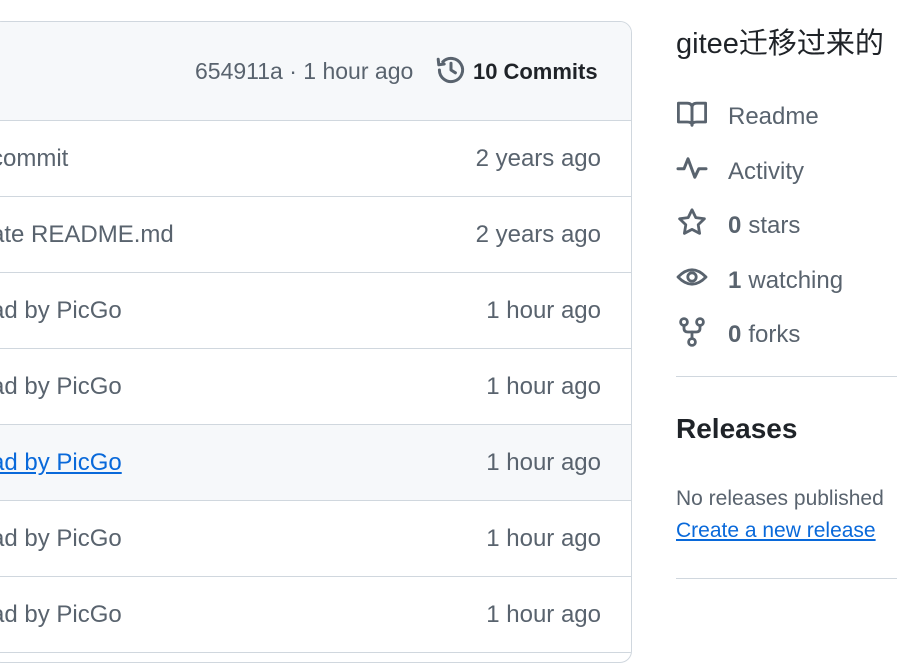 This screenshot has height=663, width=897. Describe the element at coordinates (315, 235) in the screenshot. I see `table-row: ate README.md 2 years ago` at that location.